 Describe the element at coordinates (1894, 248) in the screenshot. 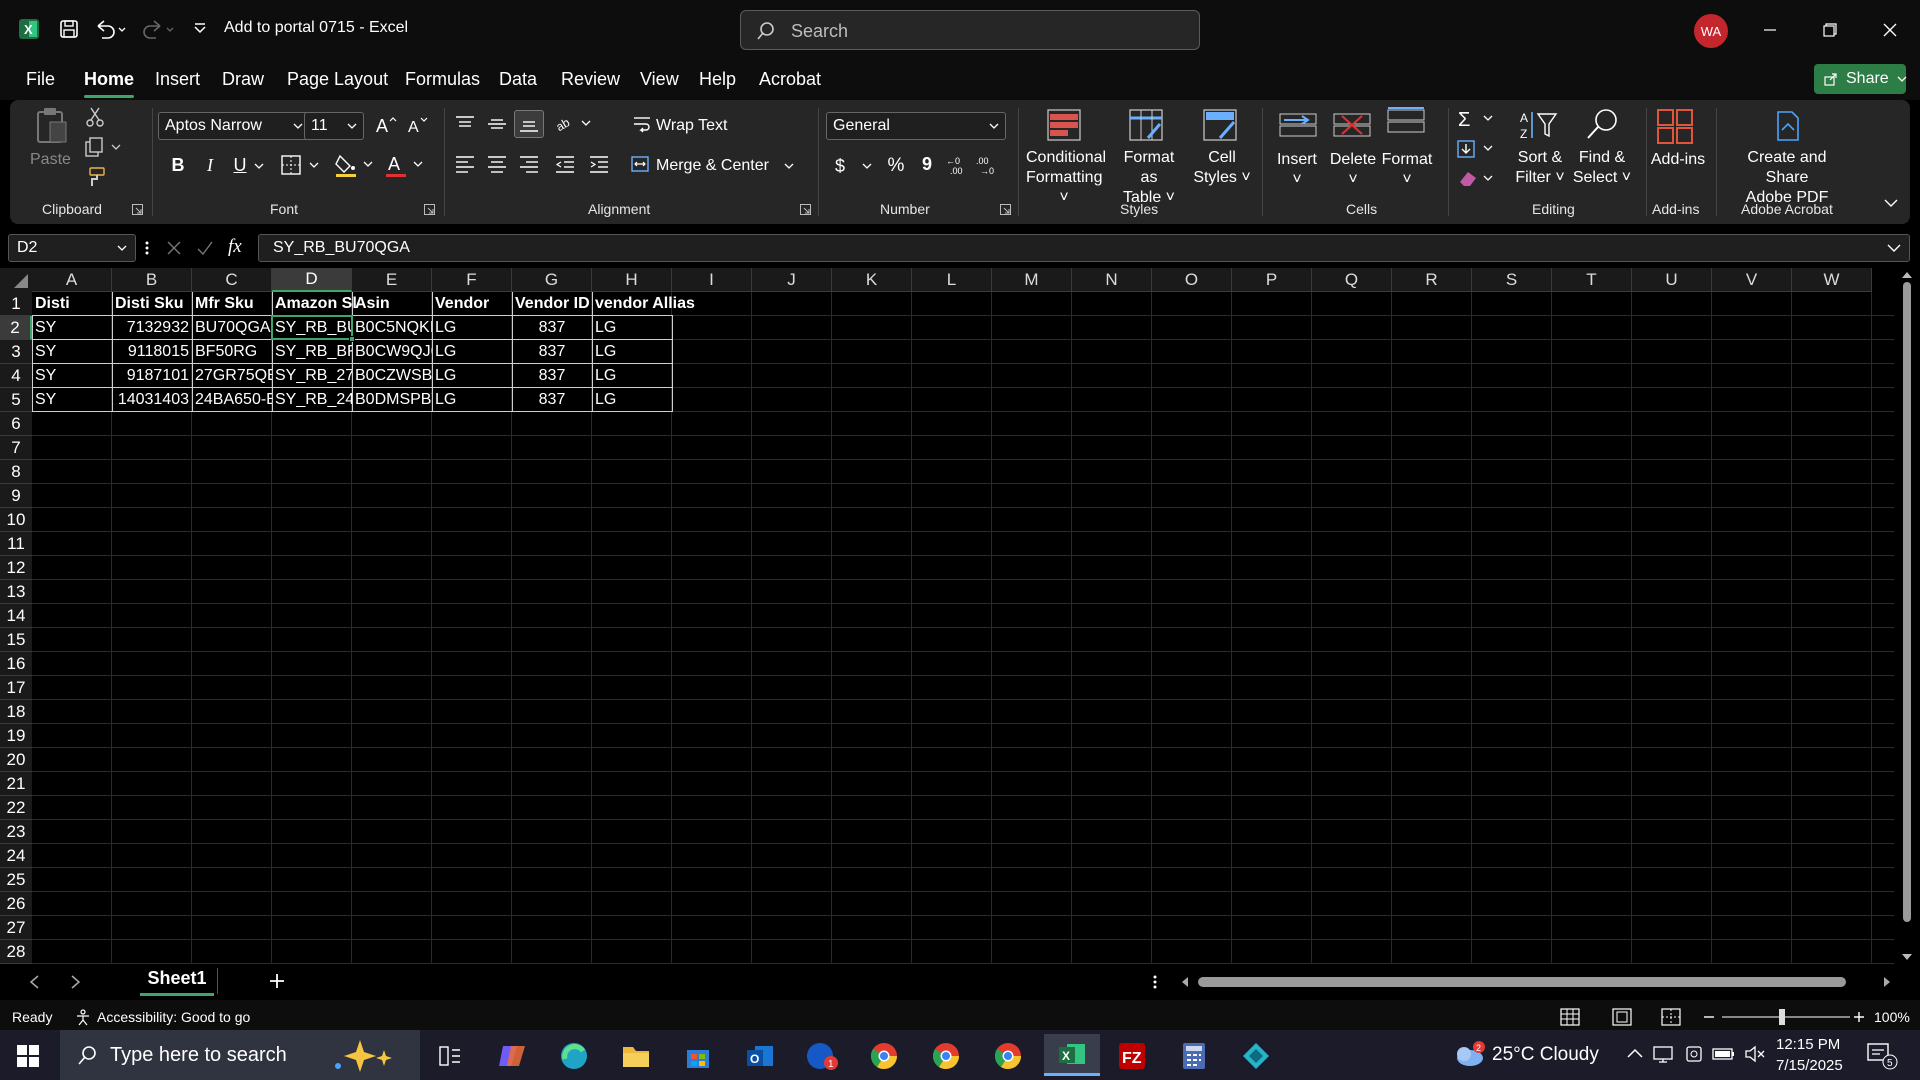

I see `expand-formula-bar-icon` at that location.